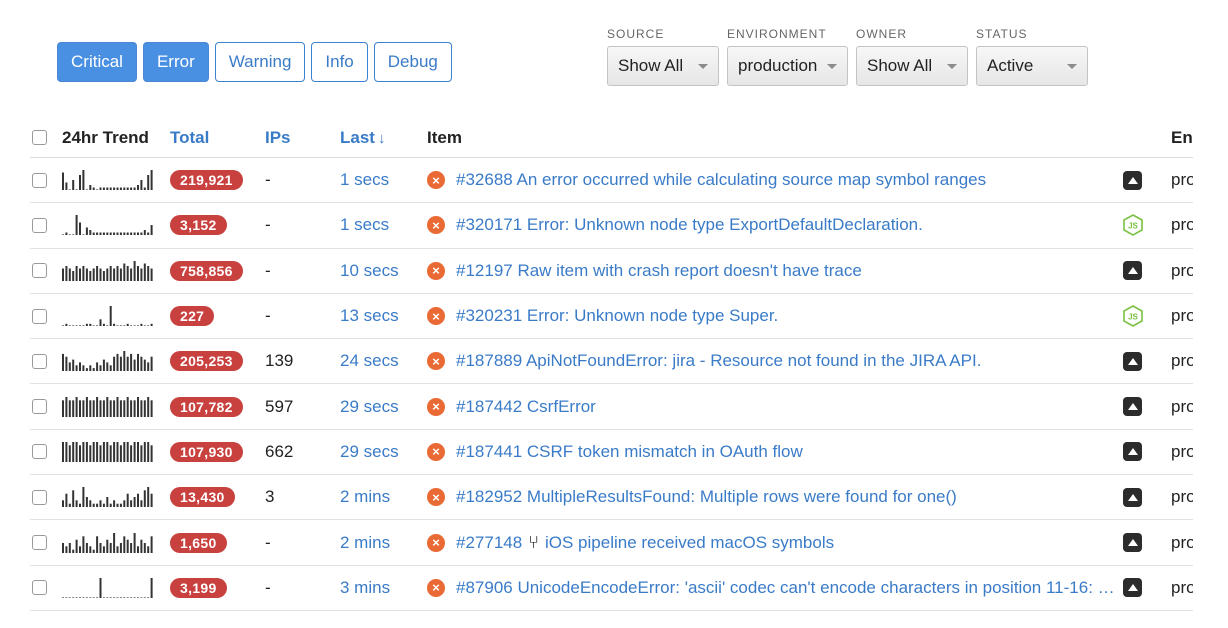 The height and width of the screenshot is (628, 1228). Describe the element at coordinates (412, 62) in the screenshot. I see `level-debug-button: Debug` at that location.